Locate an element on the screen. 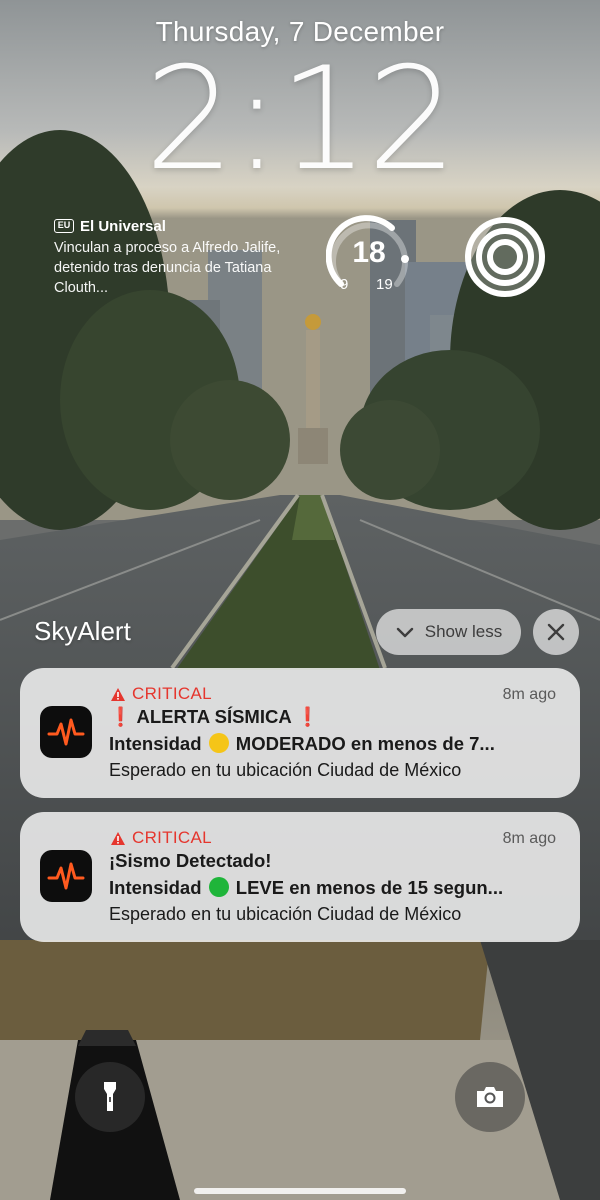 The width and height of the screenshot is (600, 1200). chevron-down-icon is located at coordinates (404, 632).